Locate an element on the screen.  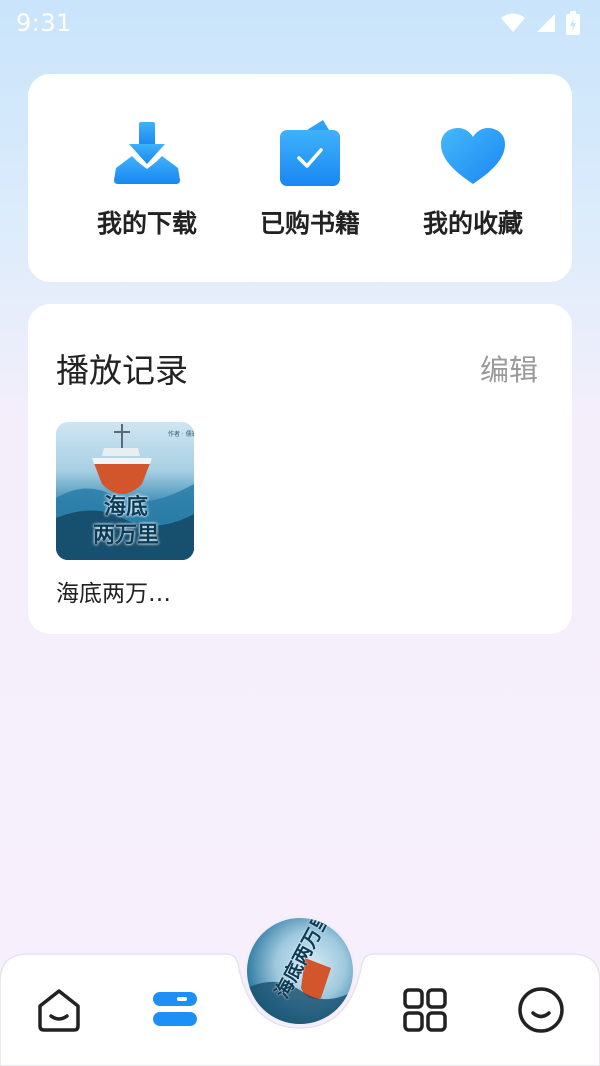
bookshelf-icon is located at coordinates (175, 1009).